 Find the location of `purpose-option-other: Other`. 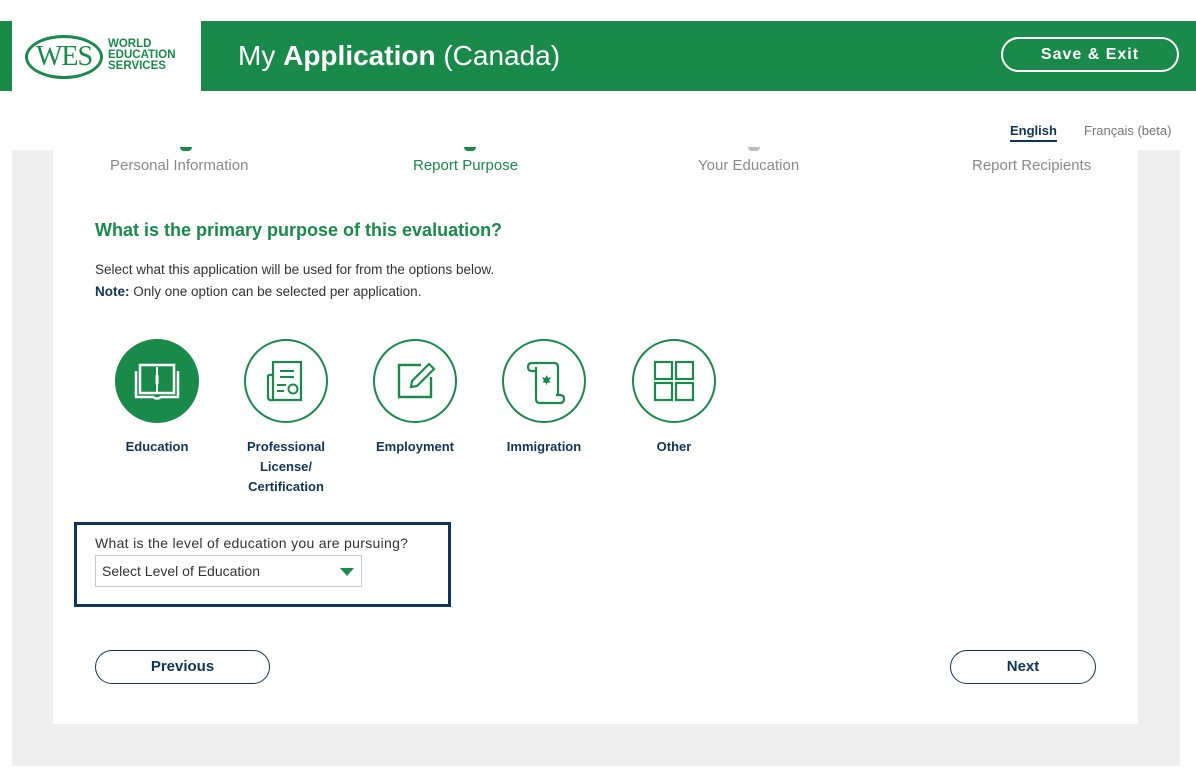

purpose-option-other: Other is located at coordinates (674, 398).